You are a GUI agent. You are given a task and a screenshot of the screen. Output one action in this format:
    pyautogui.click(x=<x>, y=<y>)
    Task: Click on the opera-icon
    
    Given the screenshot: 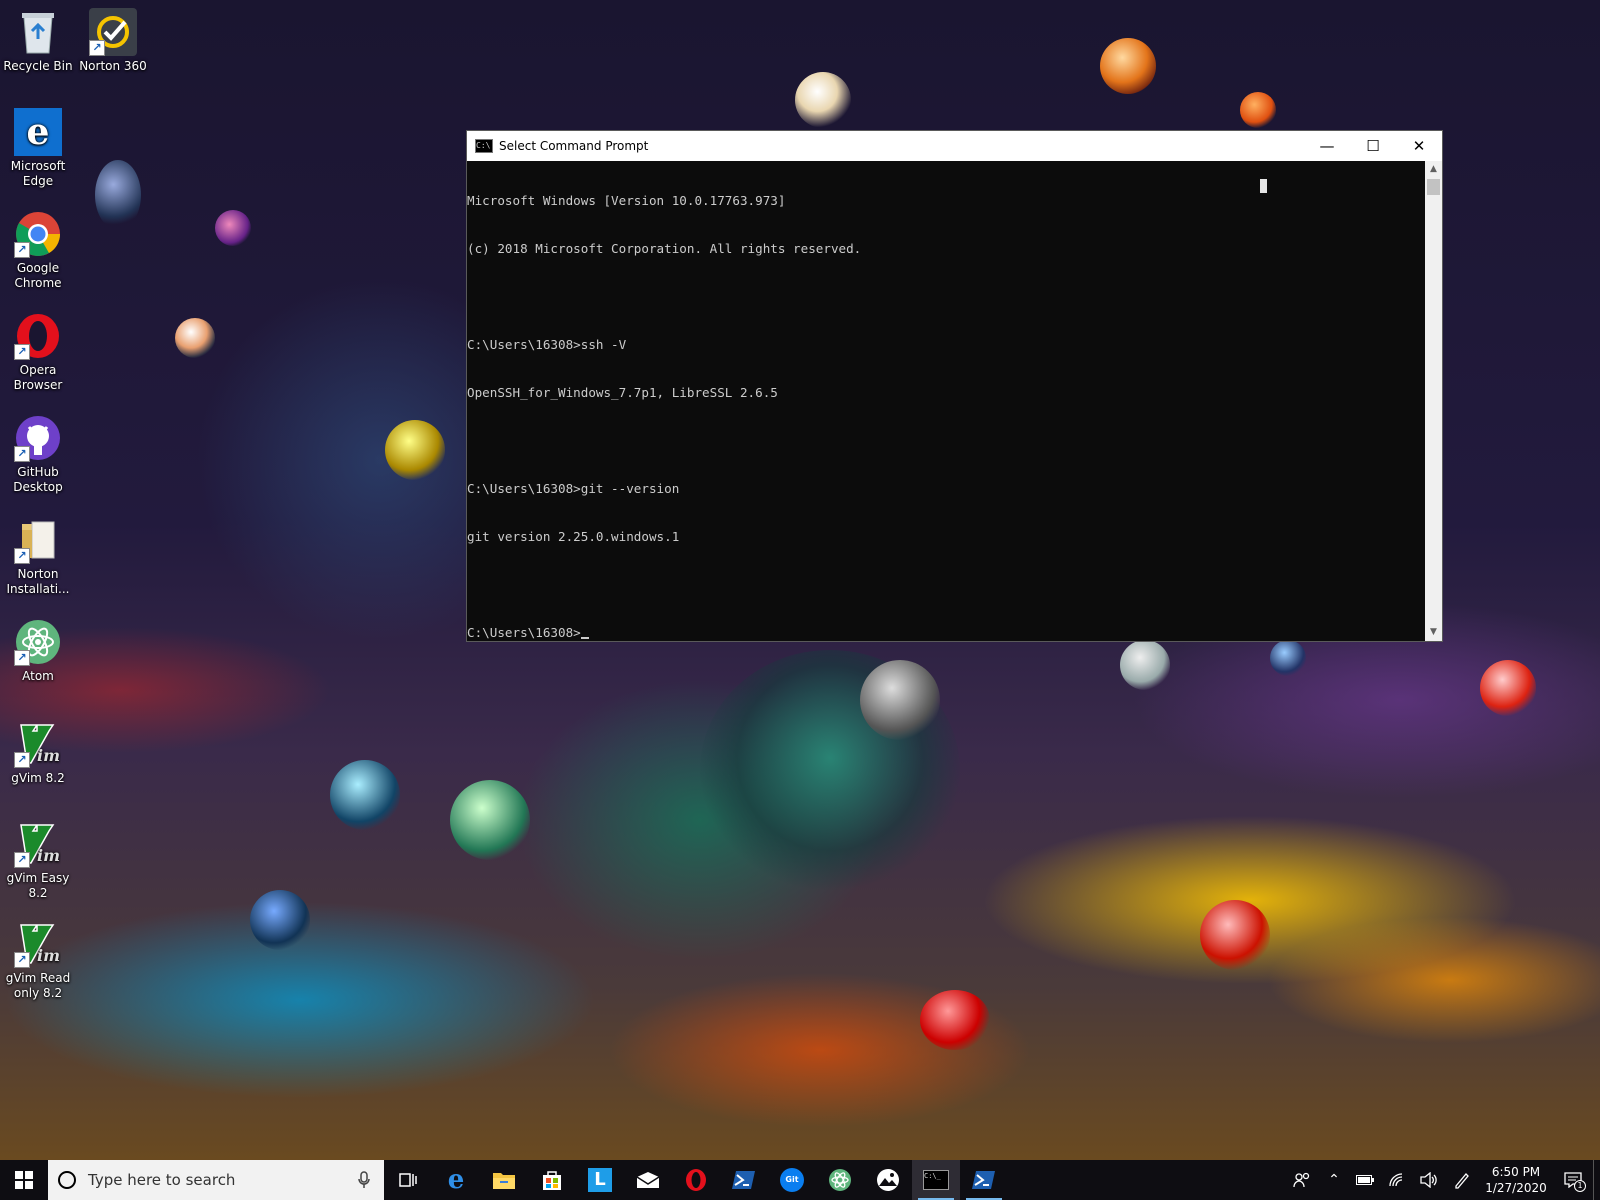 What is the action you would take?
    pyautogui.click(x=696, y=1180)
    